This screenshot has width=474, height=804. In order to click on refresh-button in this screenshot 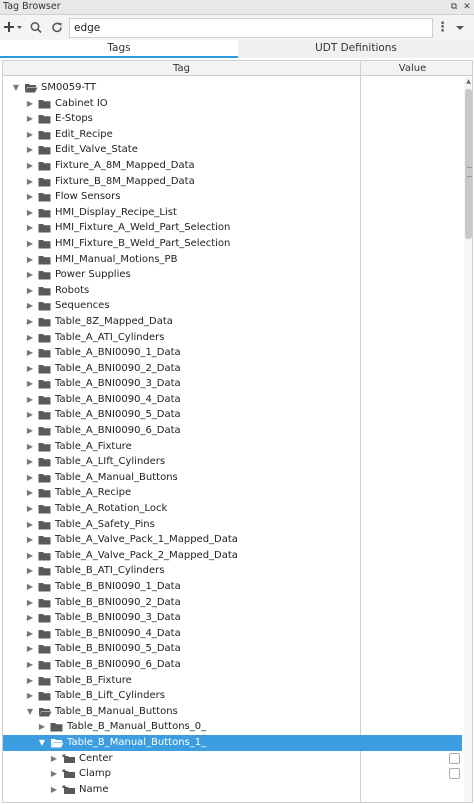, I will do `click(57, 27)`.